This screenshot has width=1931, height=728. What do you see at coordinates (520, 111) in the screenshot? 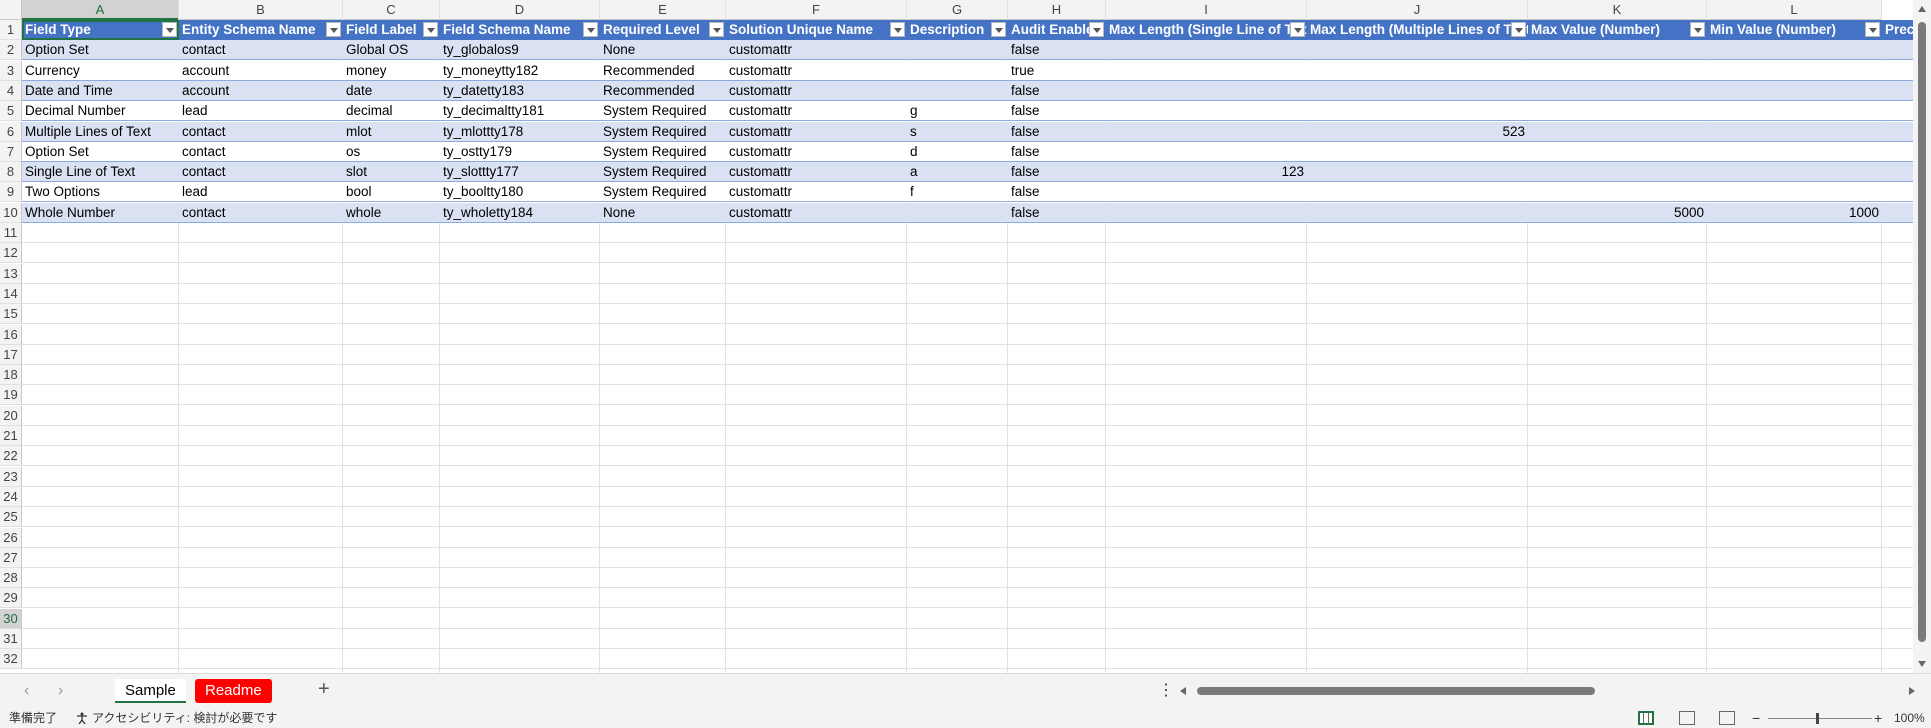
I see `table-cell: ty_decimaltty181` at bounding box center [520, 111].